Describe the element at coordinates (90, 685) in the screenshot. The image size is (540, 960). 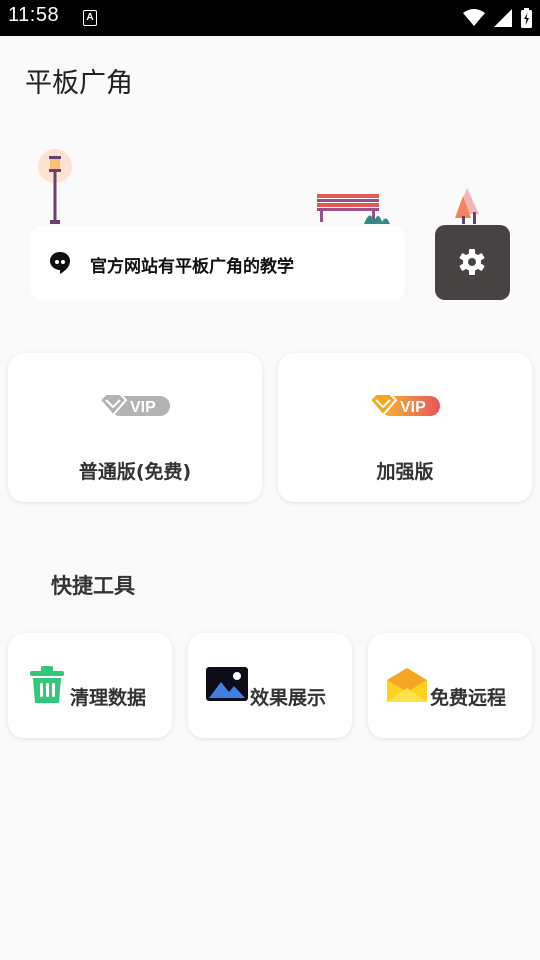
I see `clear-data-button: 清理数据` at that location.